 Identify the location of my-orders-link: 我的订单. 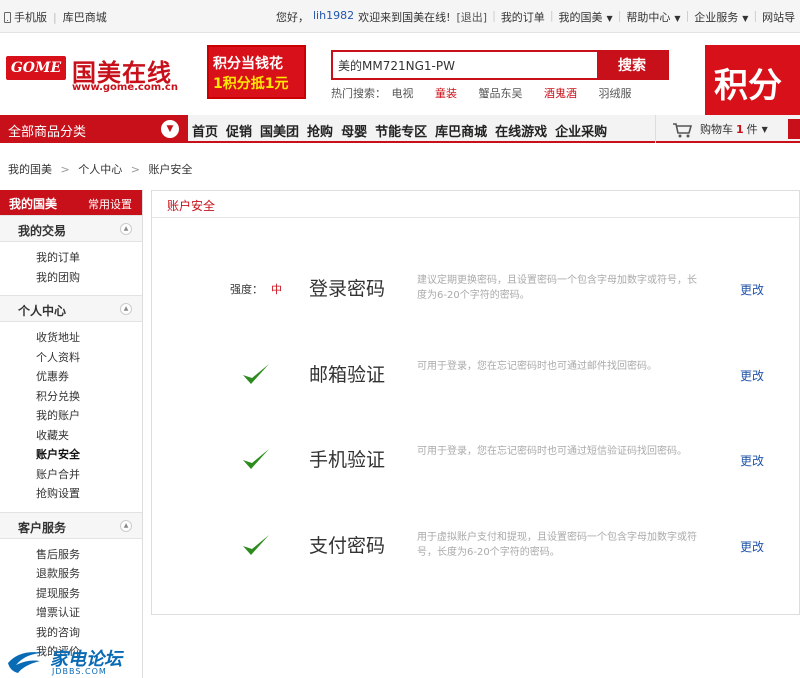
(523, 17).